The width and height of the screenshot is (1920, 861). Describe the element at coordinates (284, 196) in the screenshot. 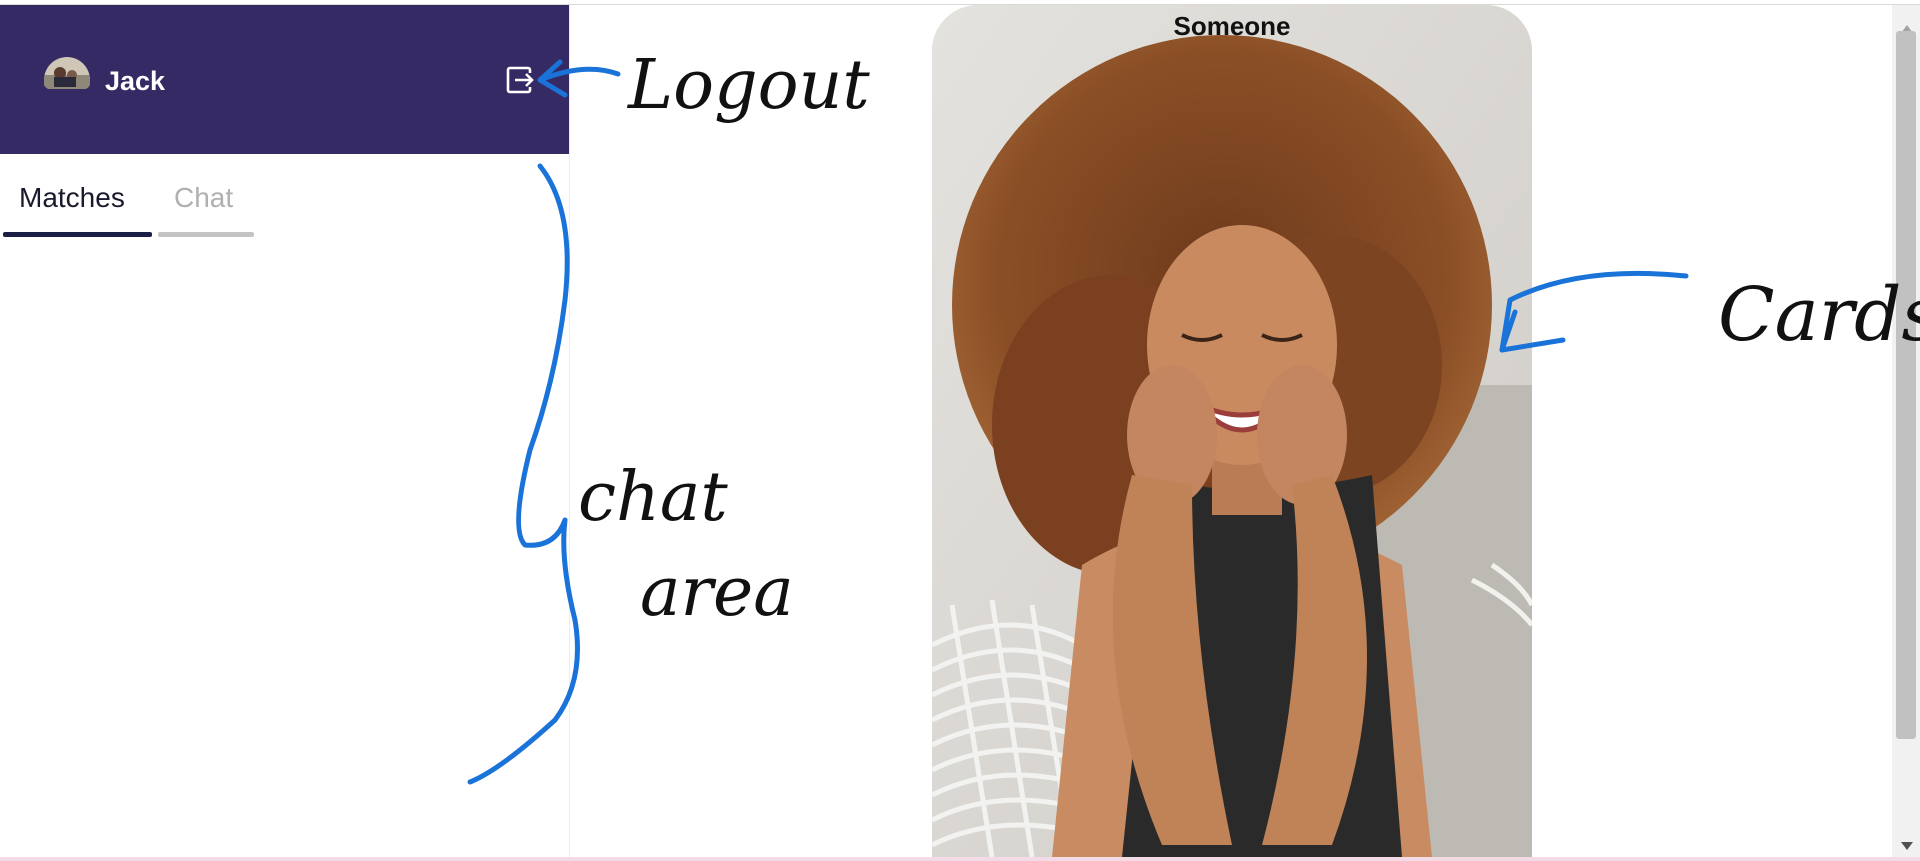

I see `sidebar-tabs: Matches Chat` at that location.